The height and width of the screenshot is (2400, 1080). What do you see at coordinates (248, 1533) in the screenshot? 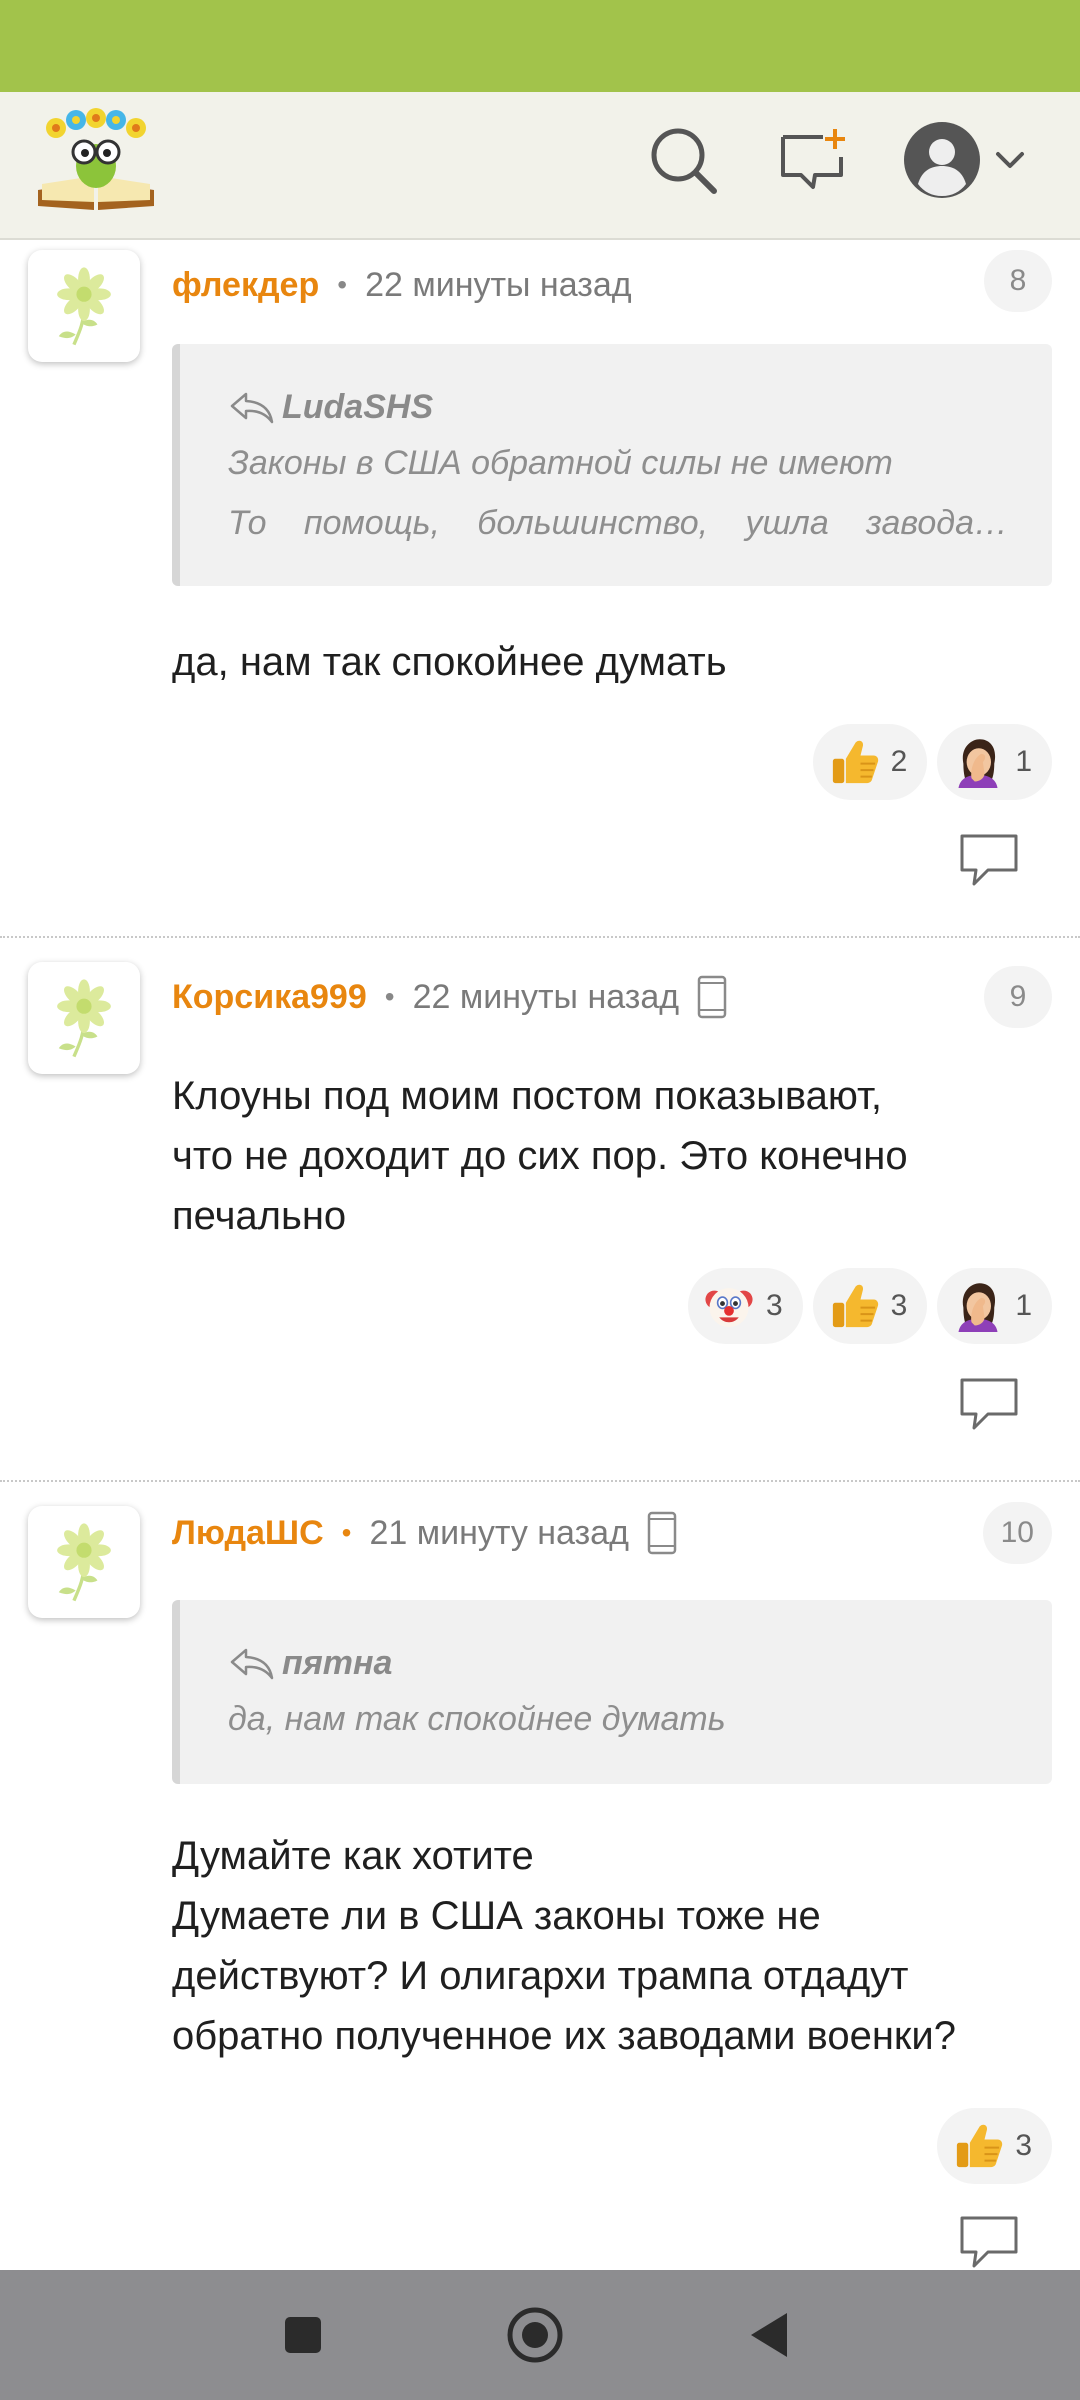
I see `comment-author: ЛюдаШС` at bounding box center [248, 1533].